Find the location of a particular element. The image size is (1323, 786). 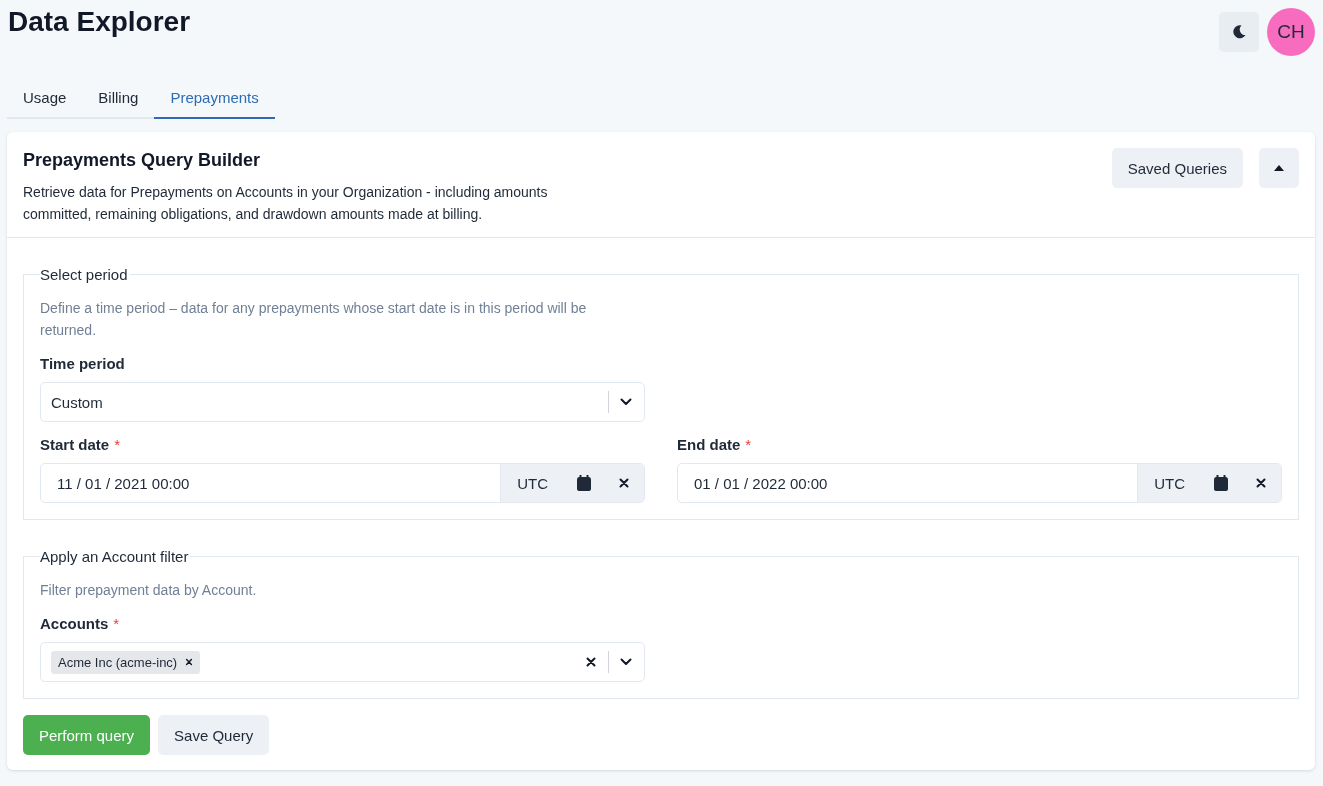

theme-toggle-button is located at coordinates (1239, 32).